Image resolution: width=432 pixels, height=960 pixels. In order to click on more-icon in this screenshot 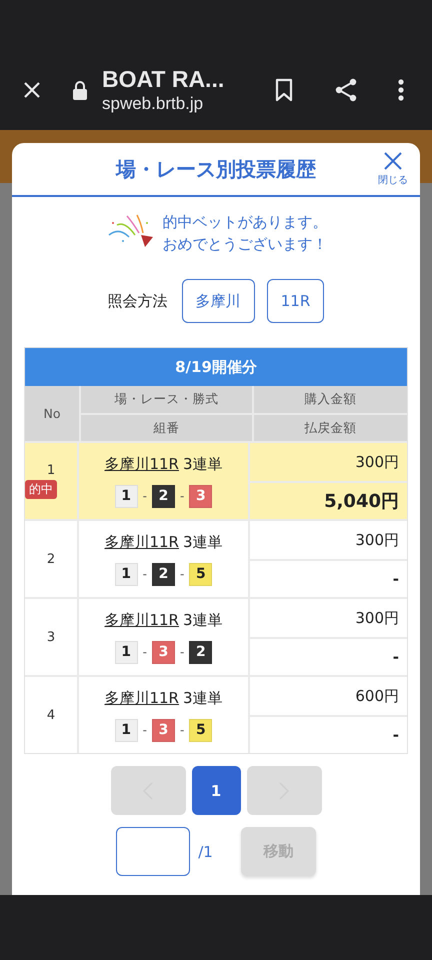, I will do `click(401, 90)`.